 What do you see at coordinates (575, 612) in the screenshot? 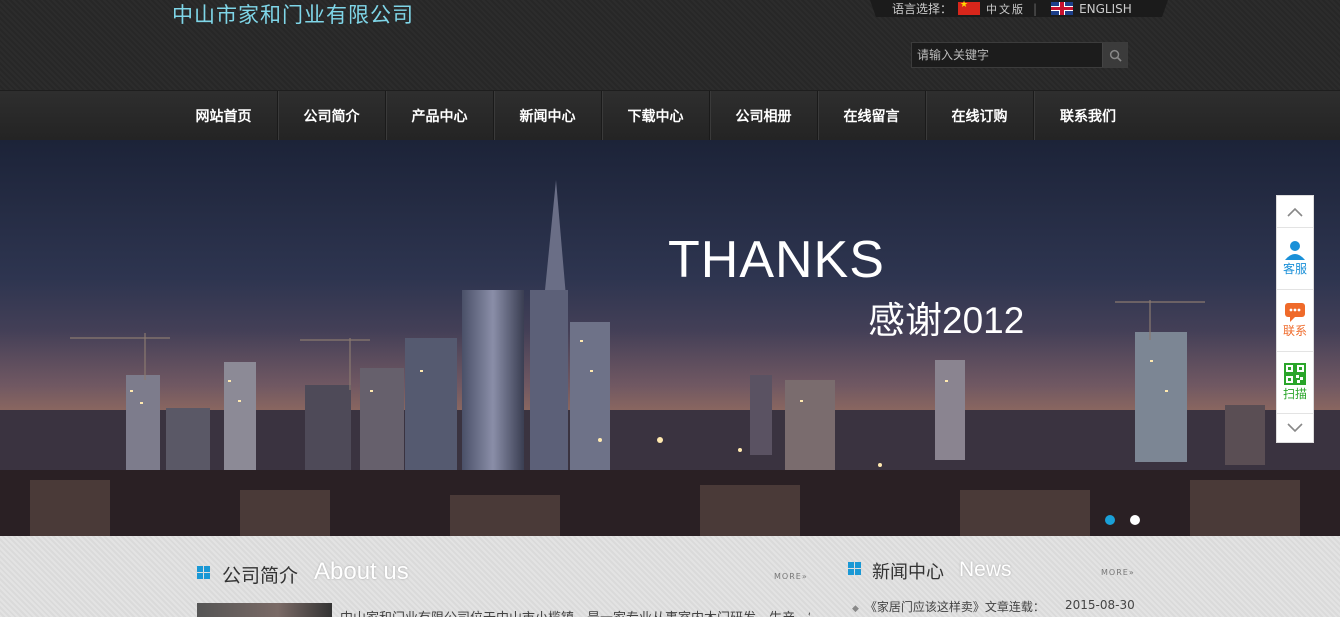
I see `about-text: 中山家和门业有限公司位于中山市小榄镇，是一家专业从事室内木门研发、生产、销售` at bounding box center [575, 612].